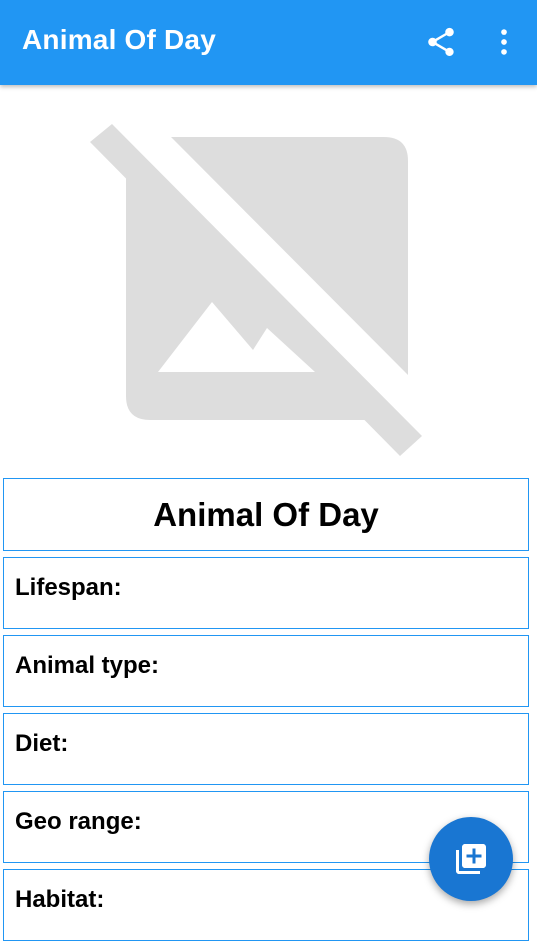 Image resolution: width=537 pixels, height=941 pixels. I want to click on animal-title-card: Animal Of Day, so click(266, 514).